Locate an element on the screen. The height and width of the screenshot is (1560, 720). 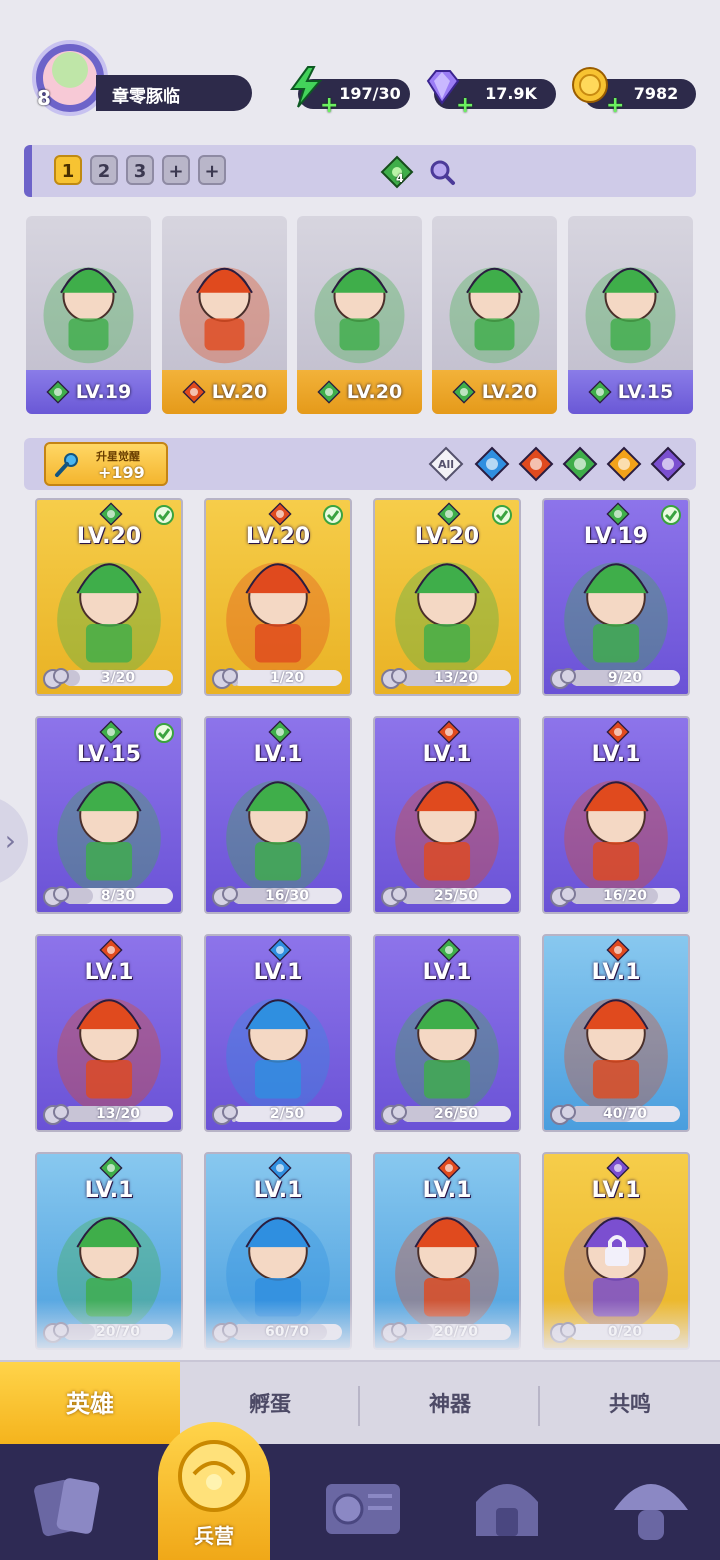
team-slot-add-1: + is located at coordinates (176, 170).